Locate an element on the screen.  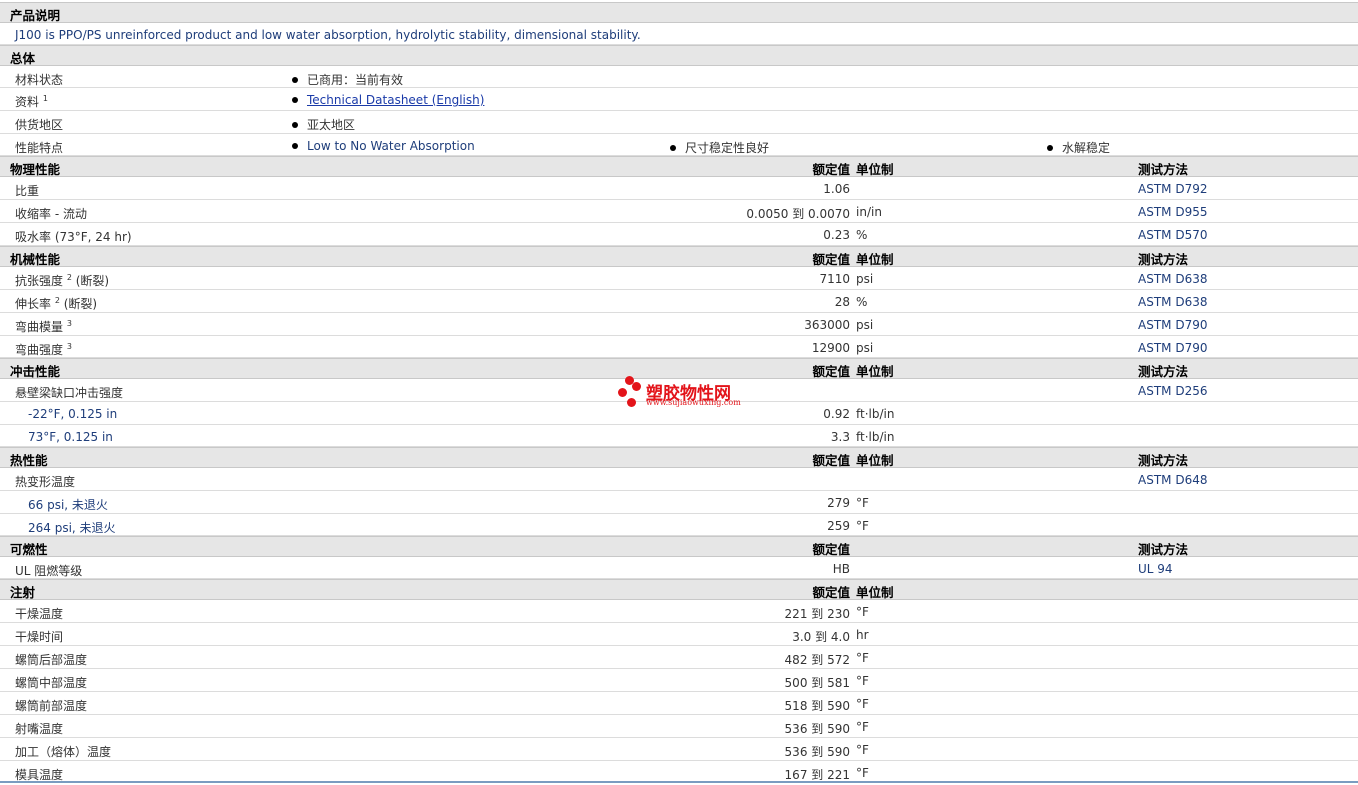
row-label: 螺筒前部温度 is located at coordinates (51, 706).